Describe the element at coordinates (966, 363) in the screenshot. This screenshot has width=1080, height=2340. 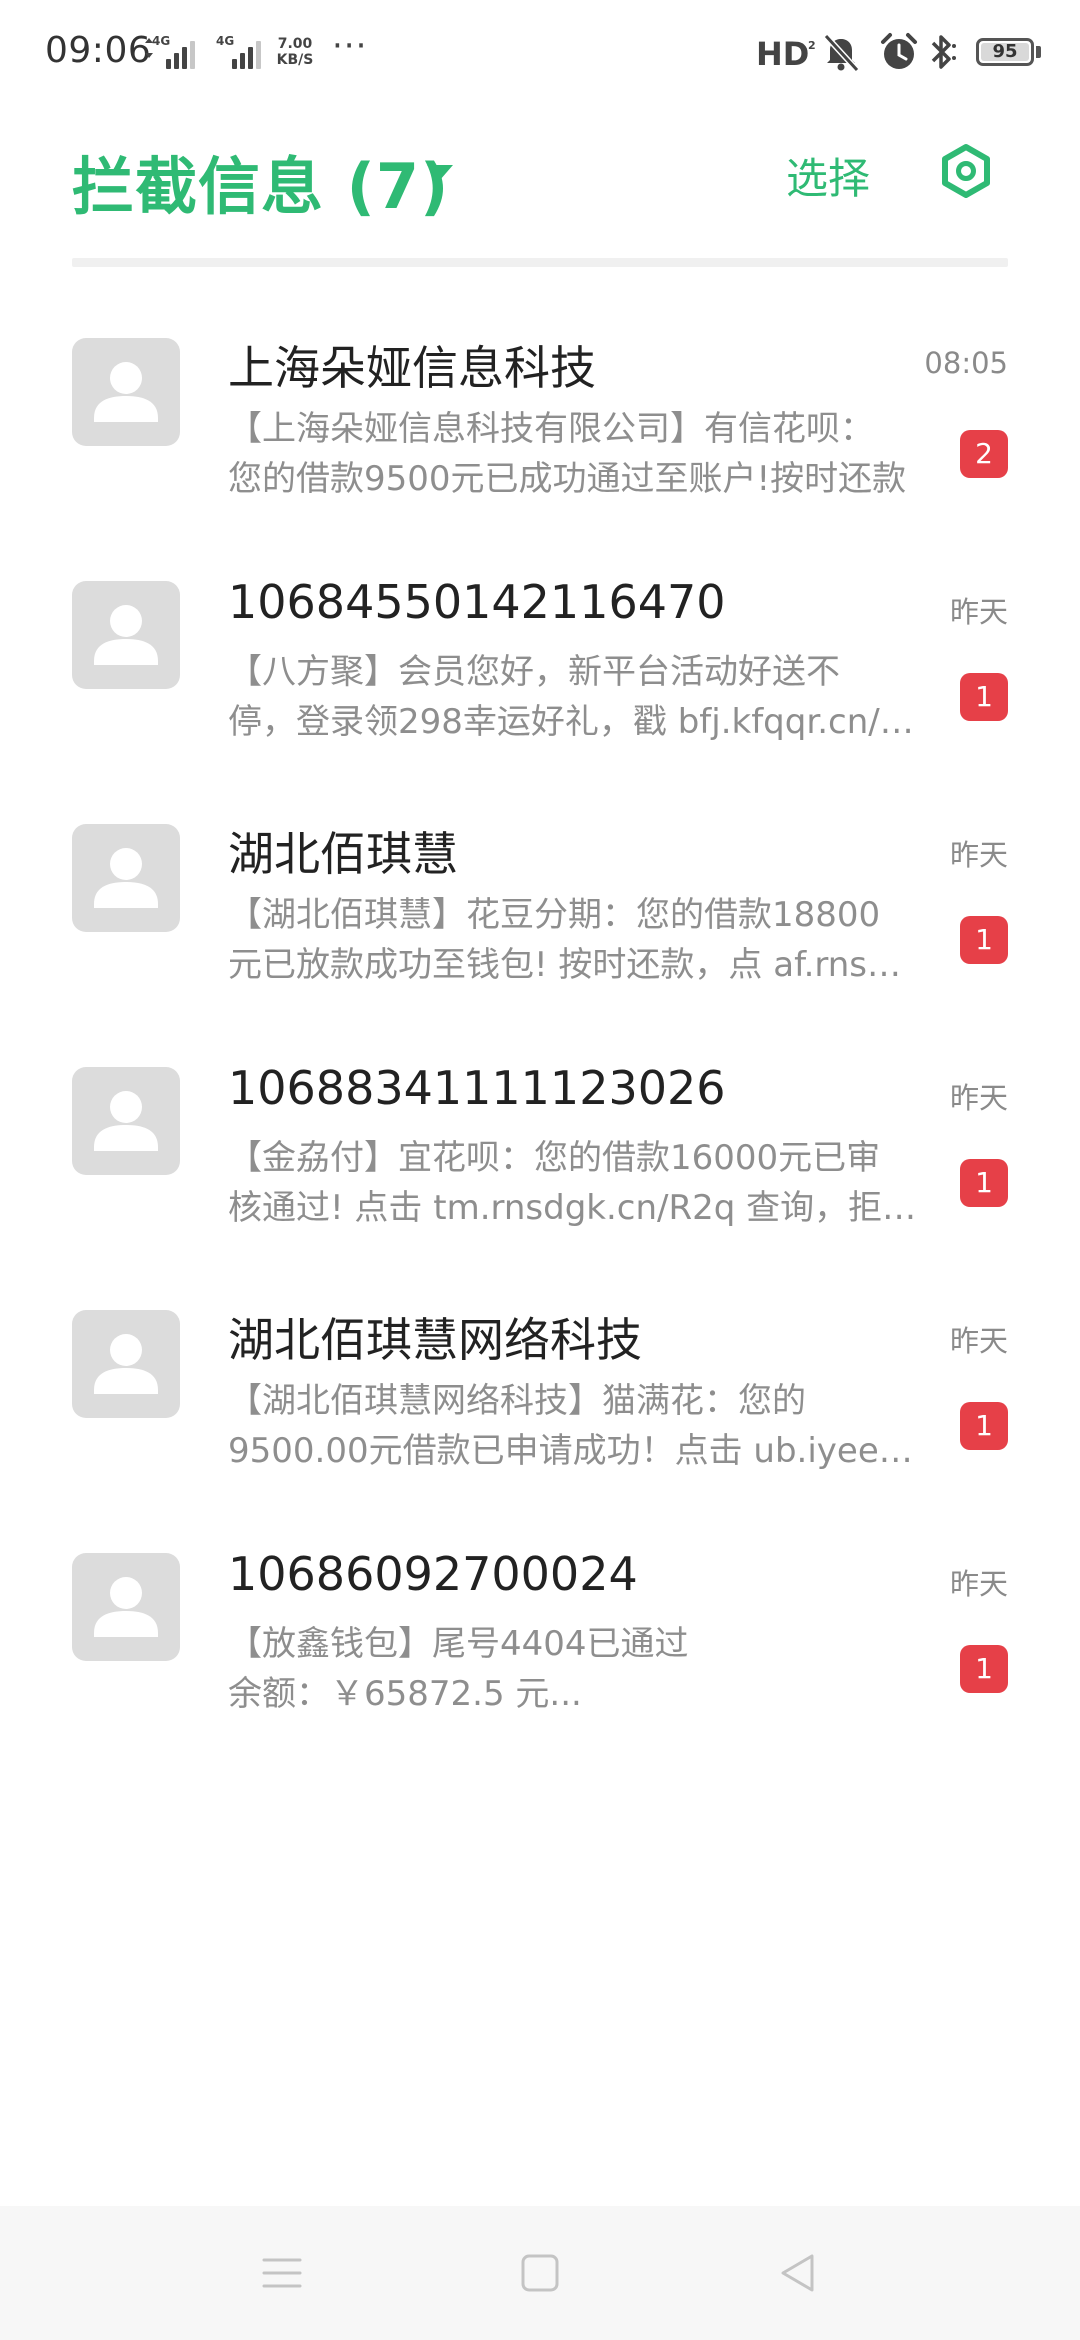
I see `message-time: 08:05` at that location.